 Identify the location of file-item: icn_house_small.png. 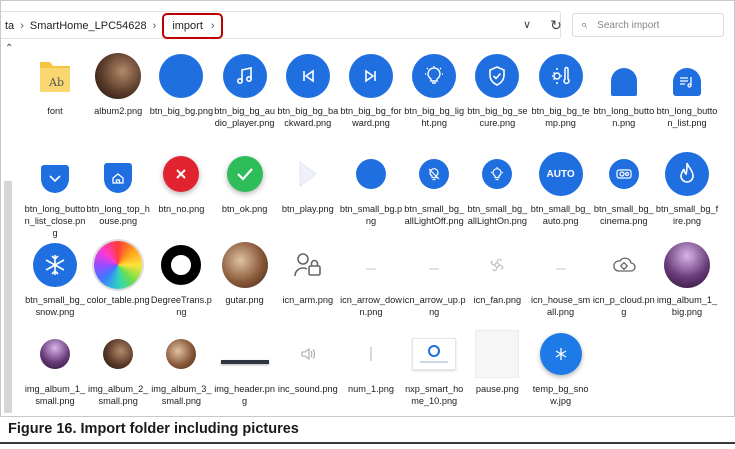
(561, 278).